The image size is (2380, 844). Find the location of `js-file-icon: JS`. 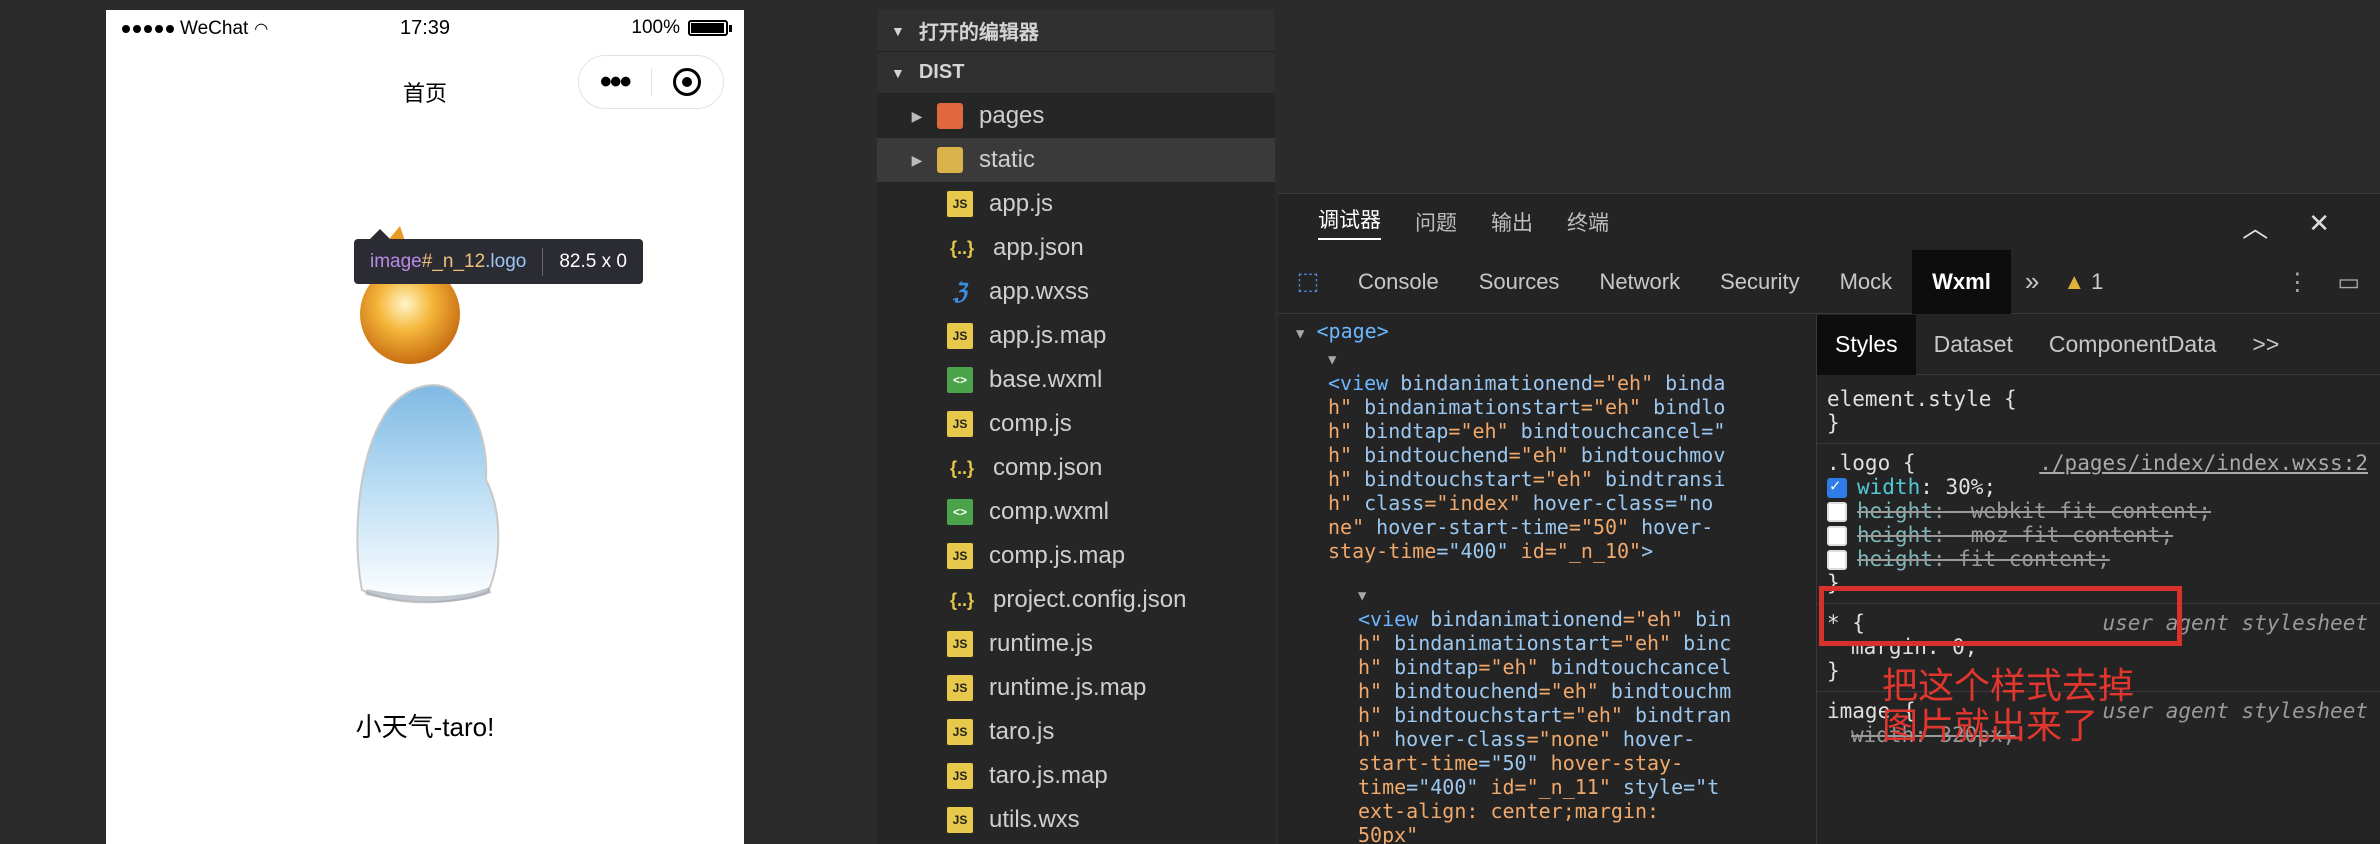

js-file-icon: JS is located at coordinates (960, 424).